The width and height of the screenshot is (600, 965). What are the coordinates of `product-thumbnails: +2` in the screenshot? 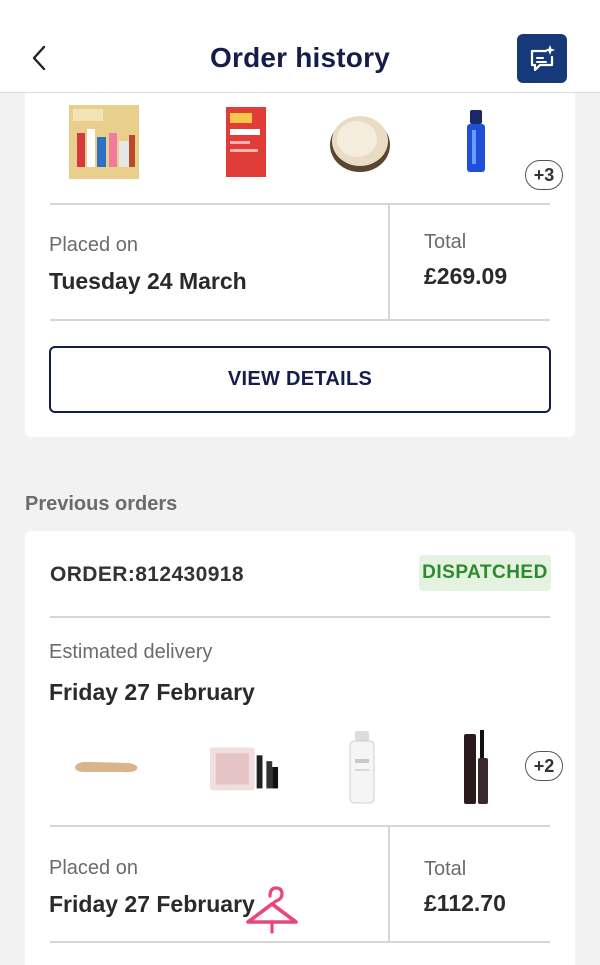 It's located at (306, 767).